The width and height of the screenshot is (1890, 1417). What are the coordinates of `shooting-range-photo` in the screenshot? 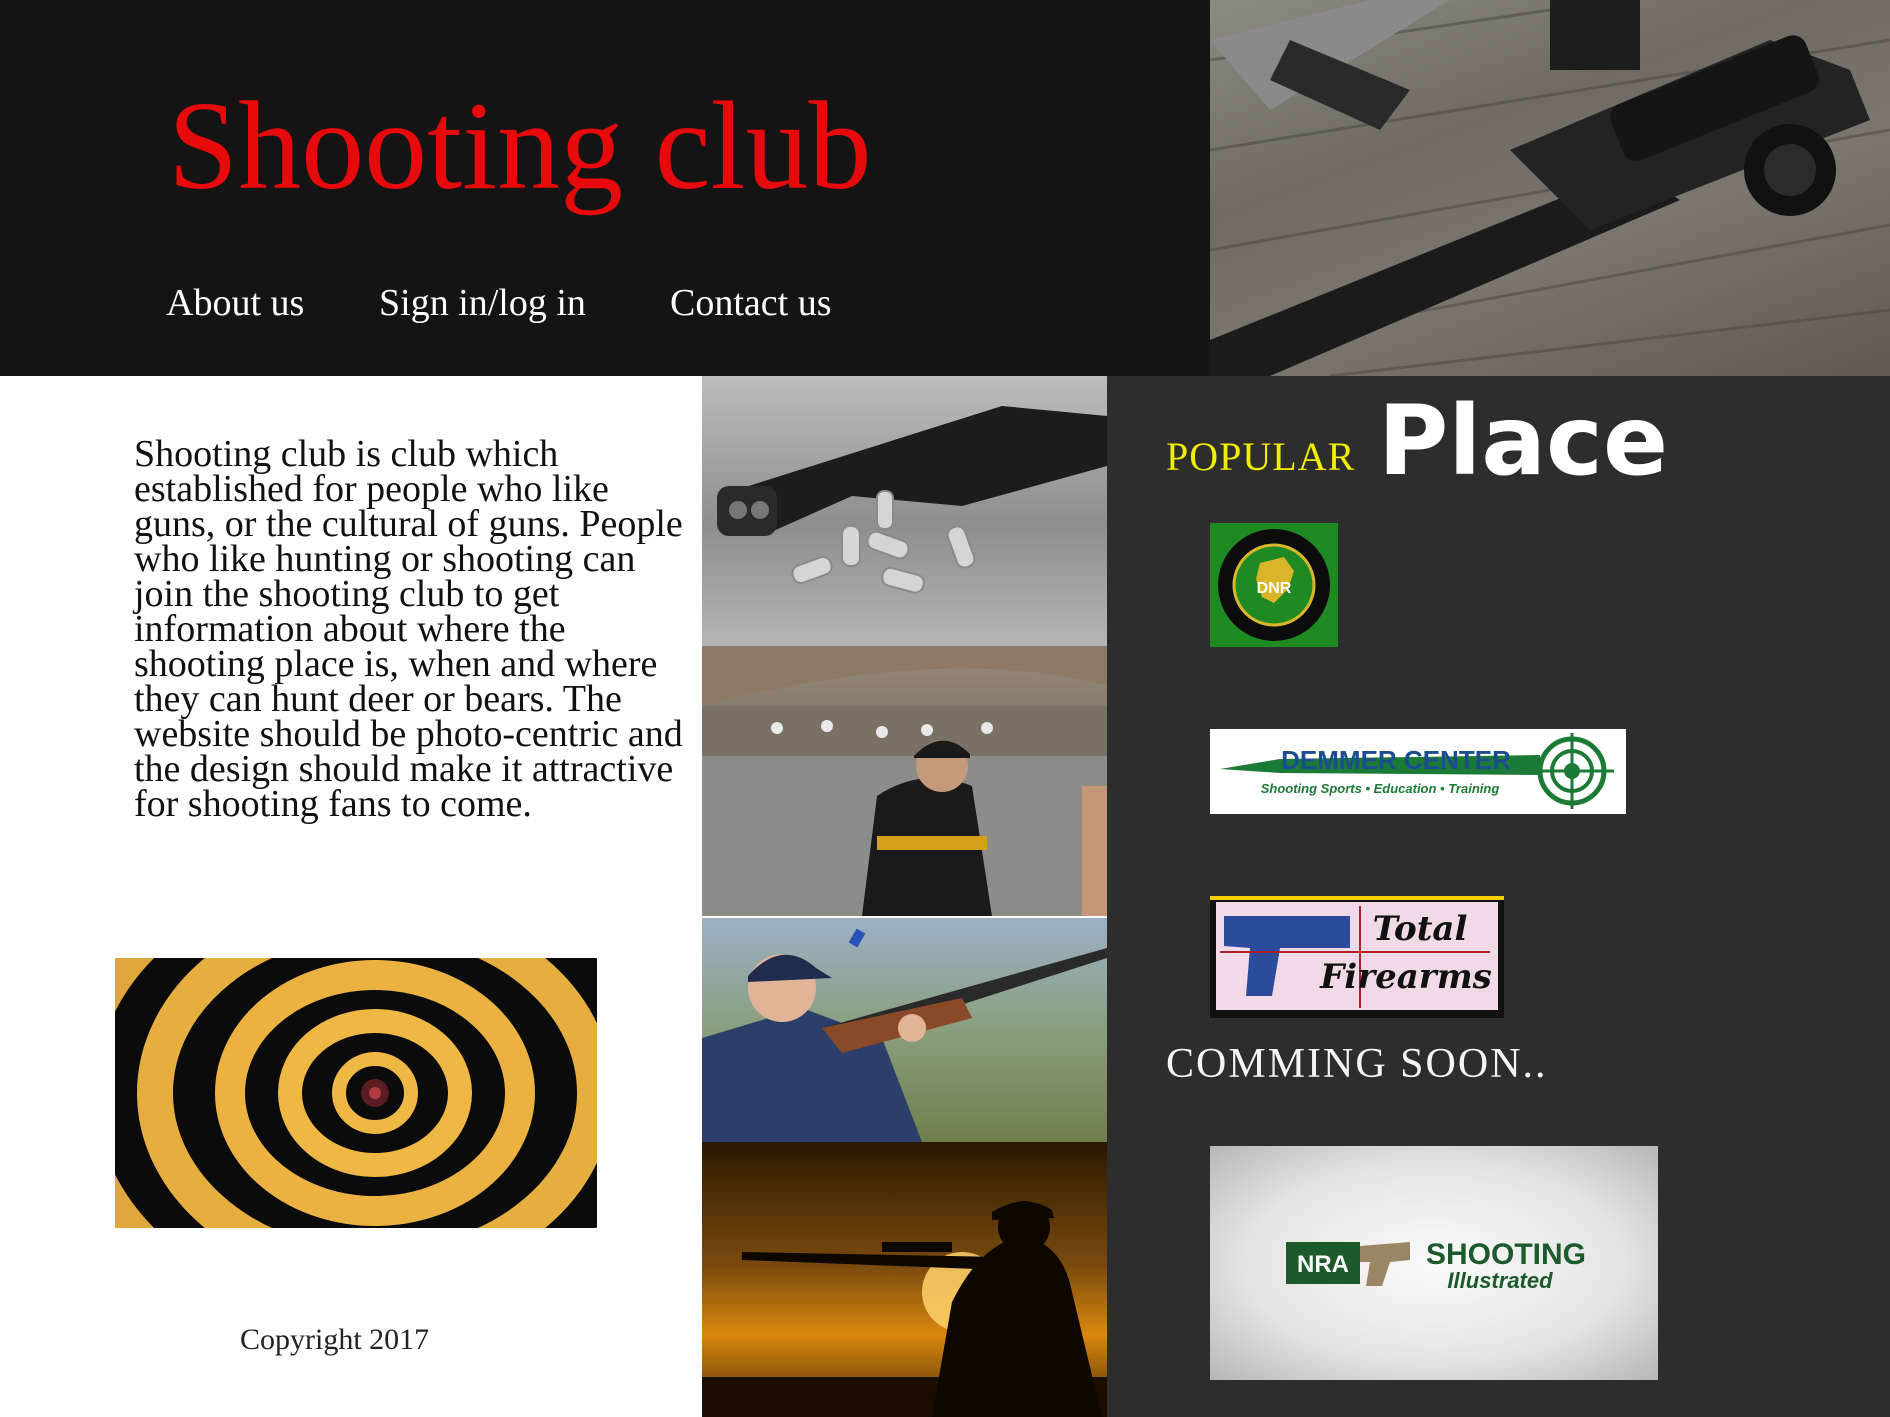 It's located at (904, 781).